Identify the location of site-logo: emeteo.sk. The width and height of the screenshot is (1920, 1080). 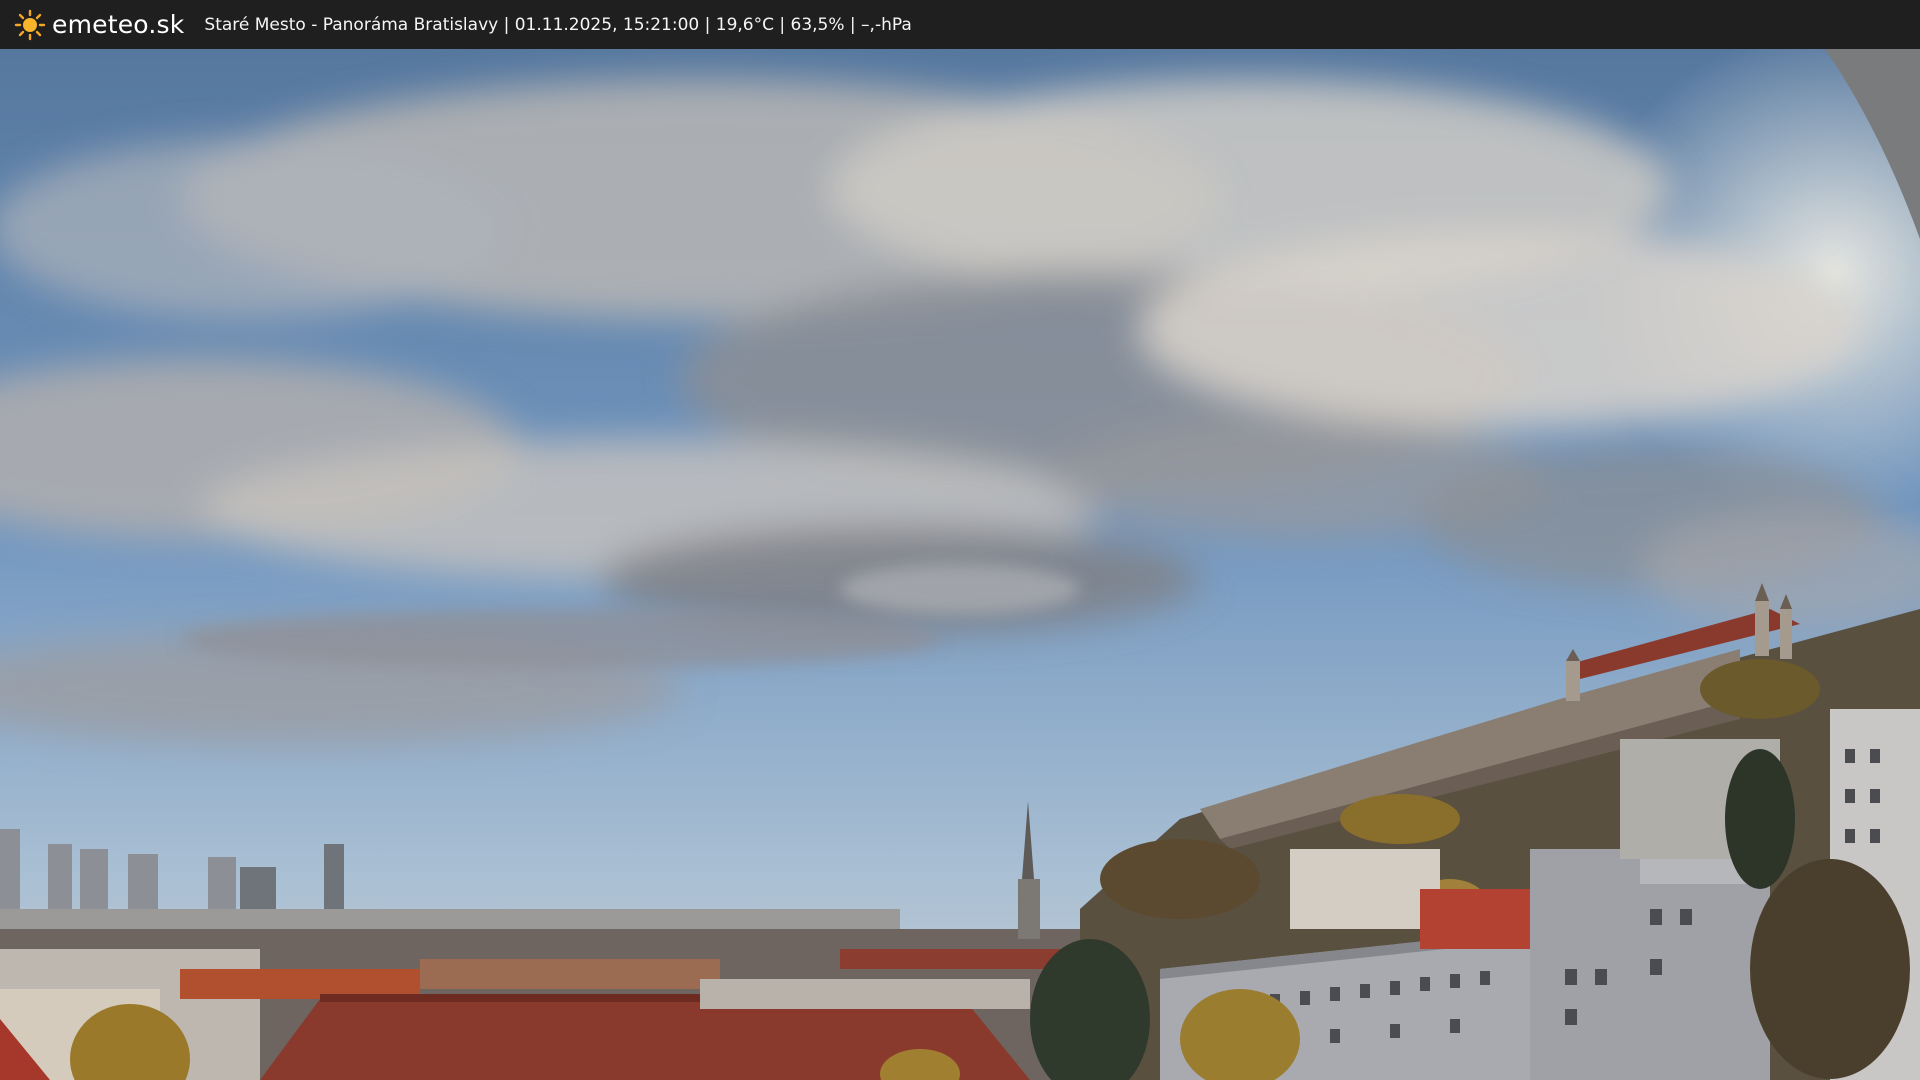
(99, 25).